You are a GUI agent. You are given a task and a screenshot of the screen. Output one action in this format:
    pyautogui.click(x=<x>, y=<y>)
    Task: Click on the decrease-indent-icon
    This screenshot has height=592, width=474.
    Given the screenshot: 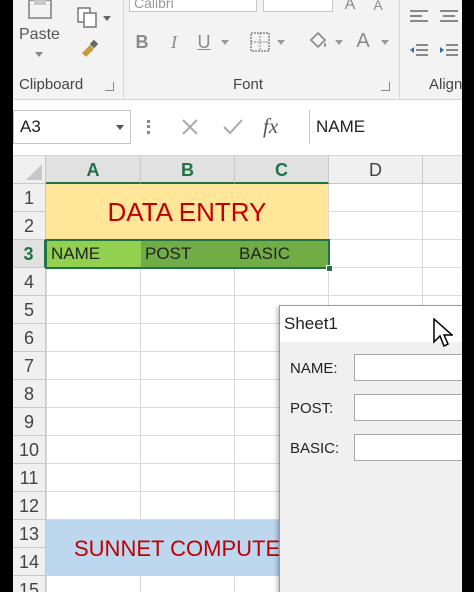 What is the action you would take?
    pyautogui.click(x=419, y=50)
    